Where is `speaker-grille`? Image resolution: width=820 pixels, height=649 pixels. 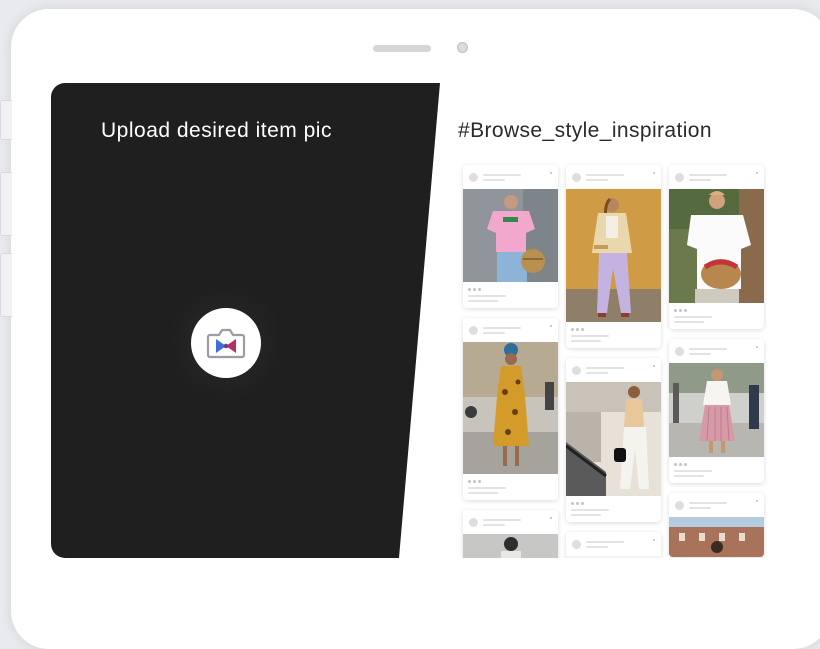
speaker-grille is located at coordinates (402, 48).